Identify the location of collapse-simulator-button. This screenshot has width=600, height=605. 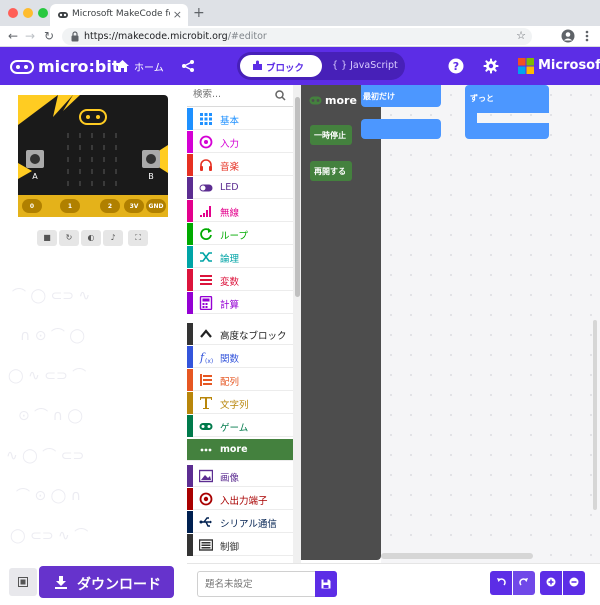
(23, 582).